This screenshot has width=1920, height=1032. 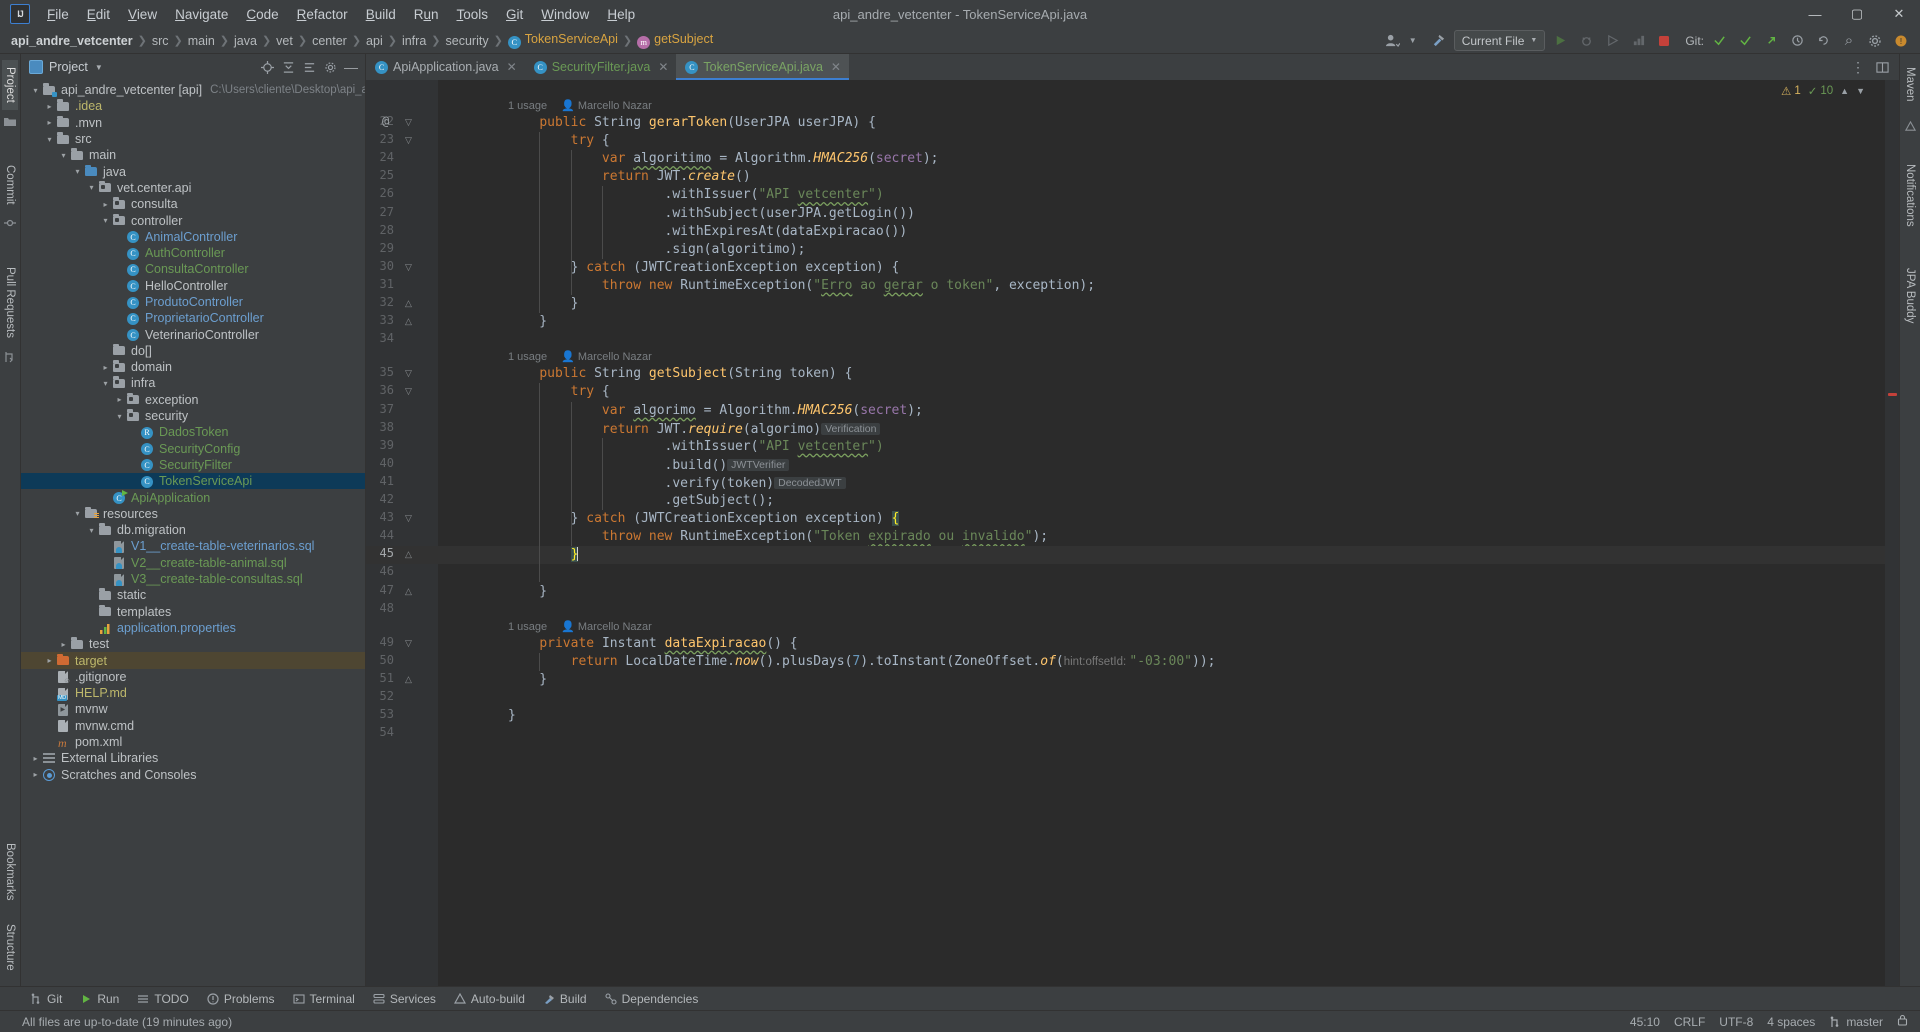 What do you see at coordinates (1791, 1022) in the screenshot?
I see `indent-setting: 4 spaces` at bounding box center [1791, 1022].